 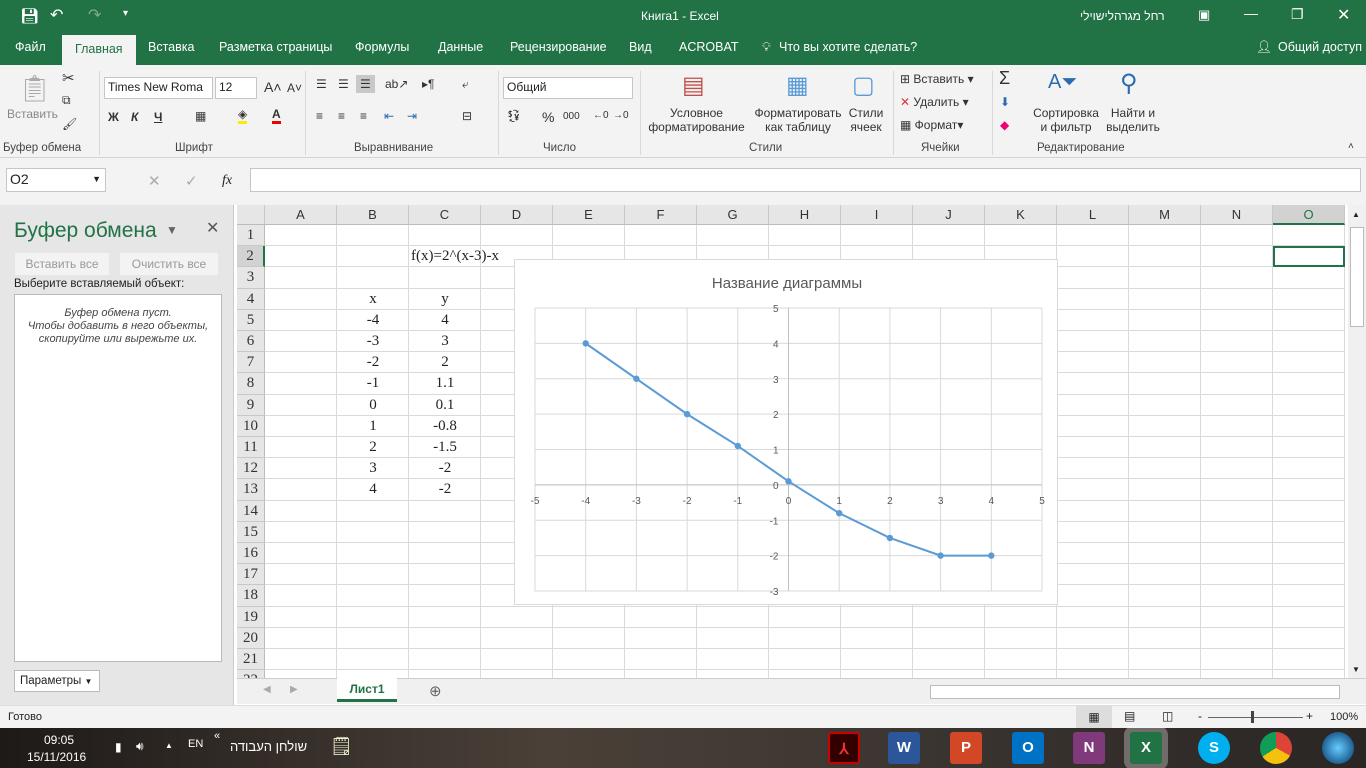 What do you see at coordinates (733, 660) in the screenshot?
I see `cell-G21` at bounding box center [733, 660].